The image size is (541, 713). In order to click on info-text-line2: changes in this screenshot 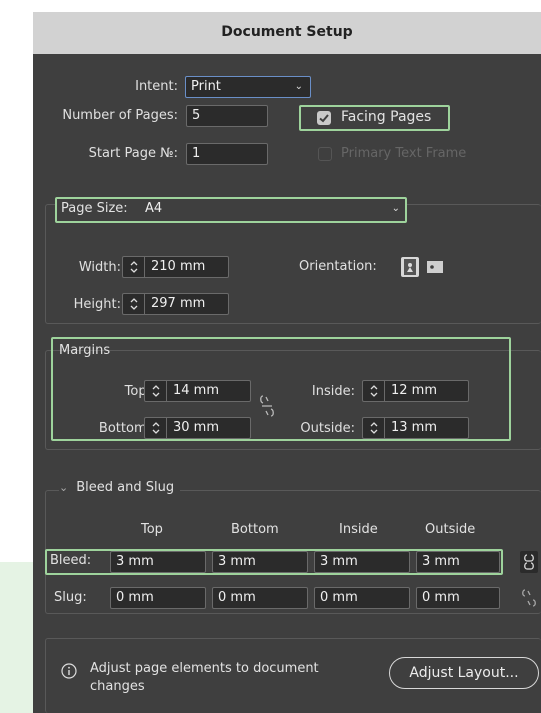, I will do `click(117, 686)`.